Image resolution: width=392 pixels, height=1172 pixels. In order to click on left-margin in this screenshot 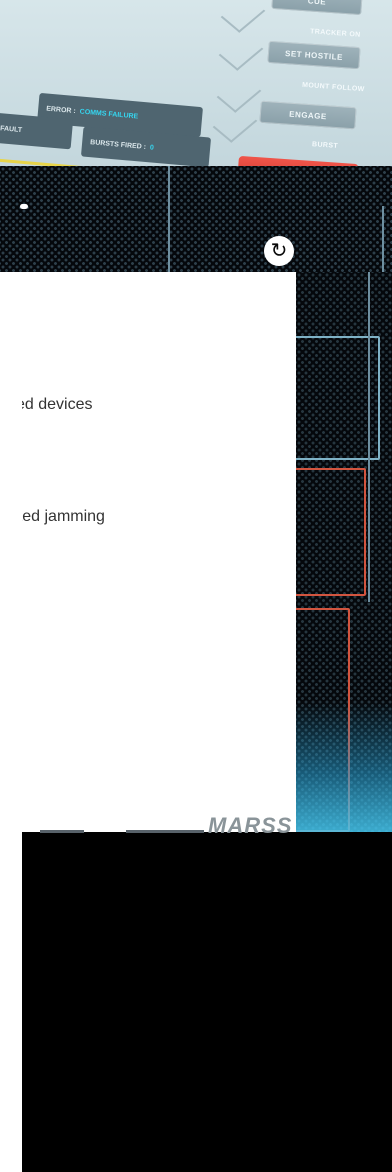, I will do `click(11, 722)`.